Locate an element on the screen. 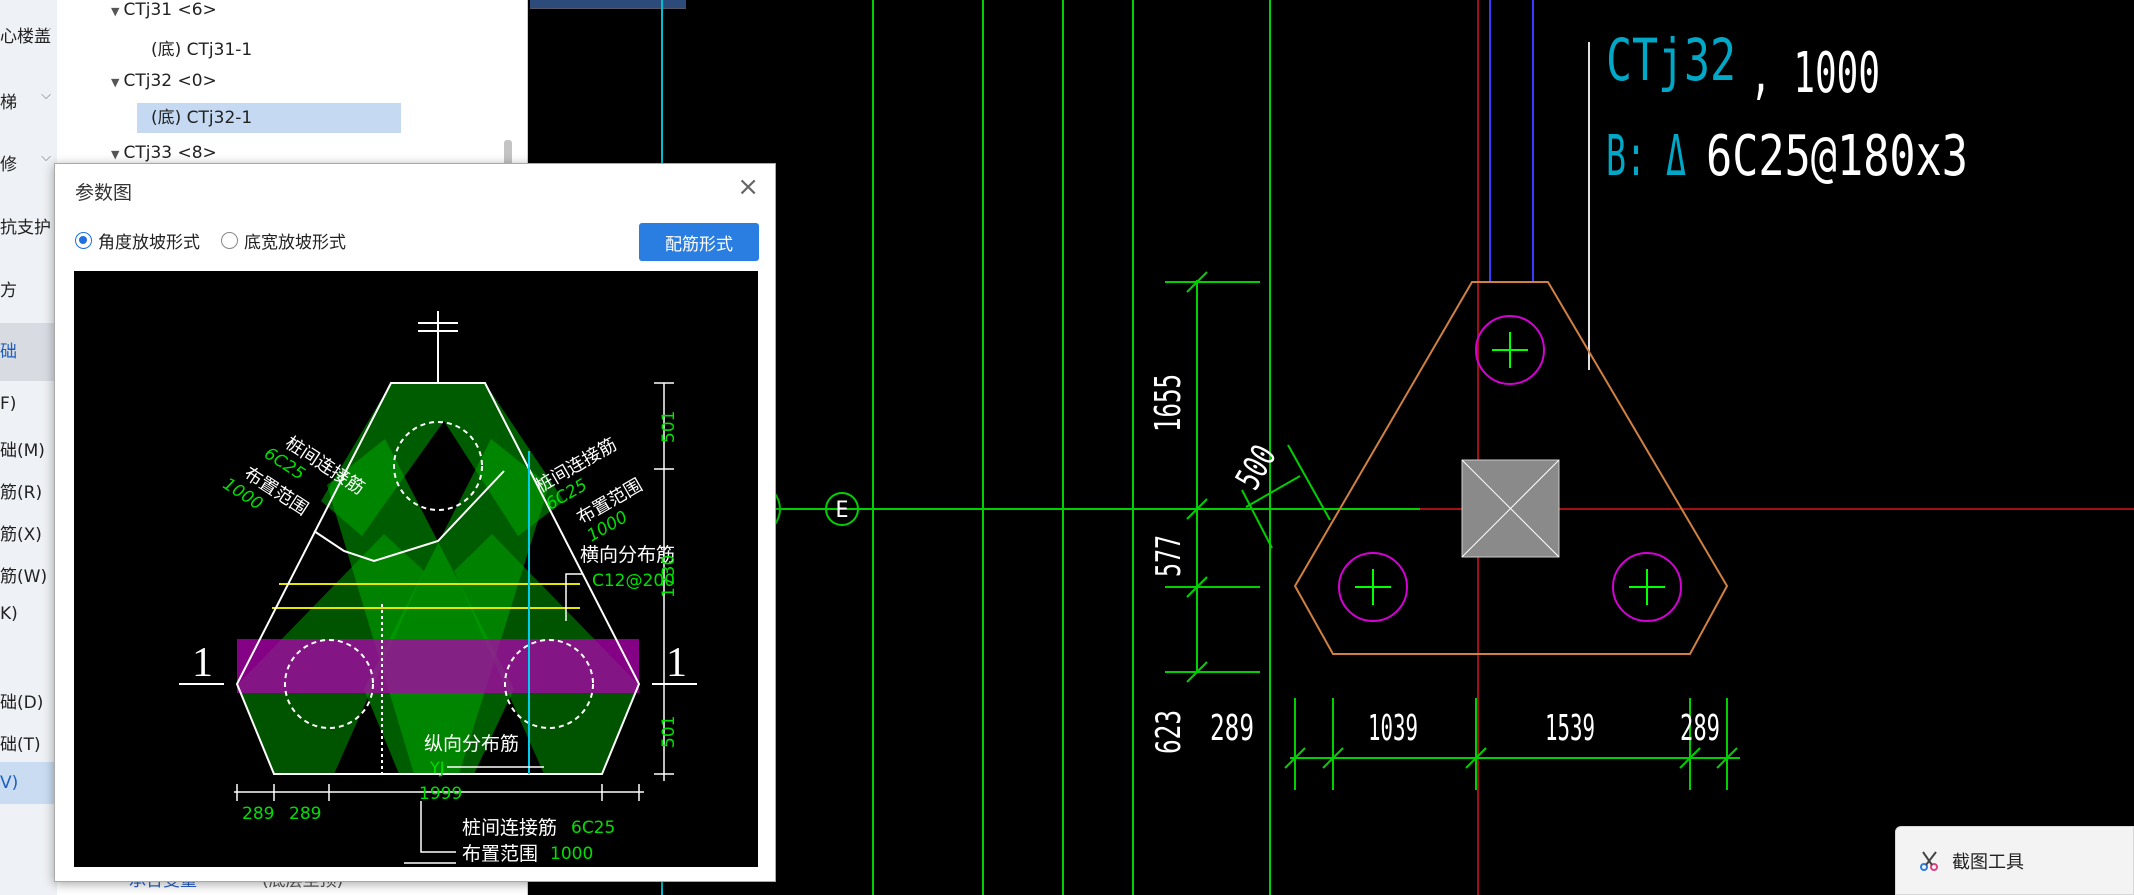 The width and height of the screenshot is (2134, 895). bottom-label-2: 布置范围 is located at coordinates (500, 854).